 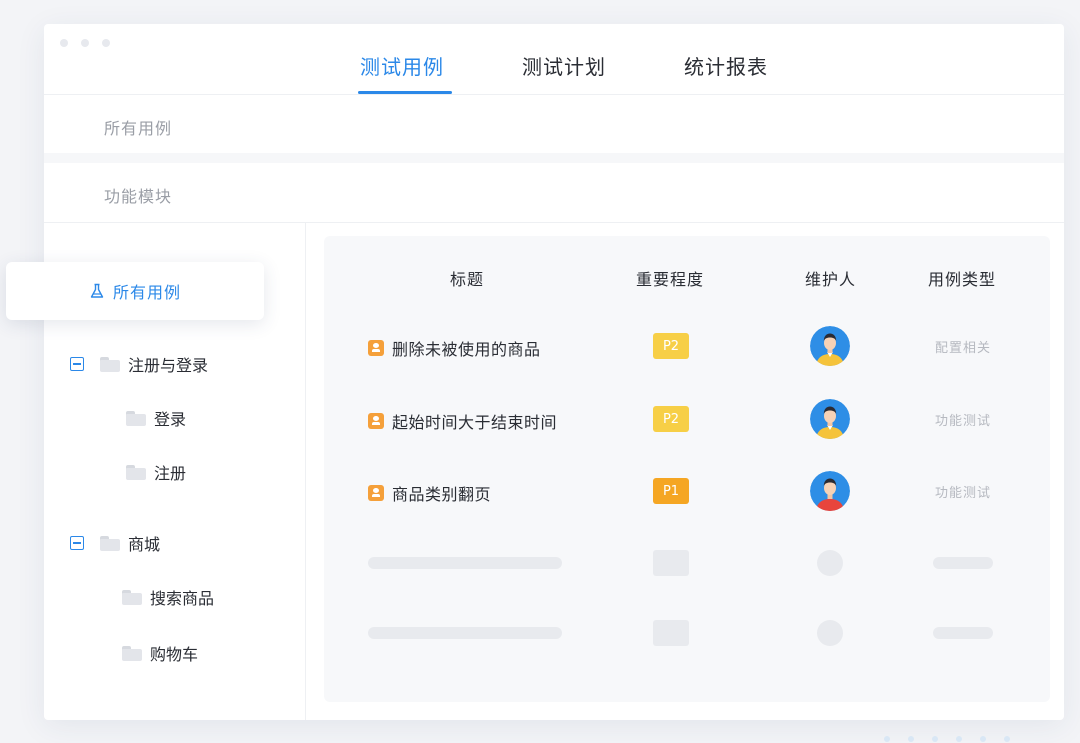 I want to click on table-row: 商品类别翻页, so click(x=429, y=493).